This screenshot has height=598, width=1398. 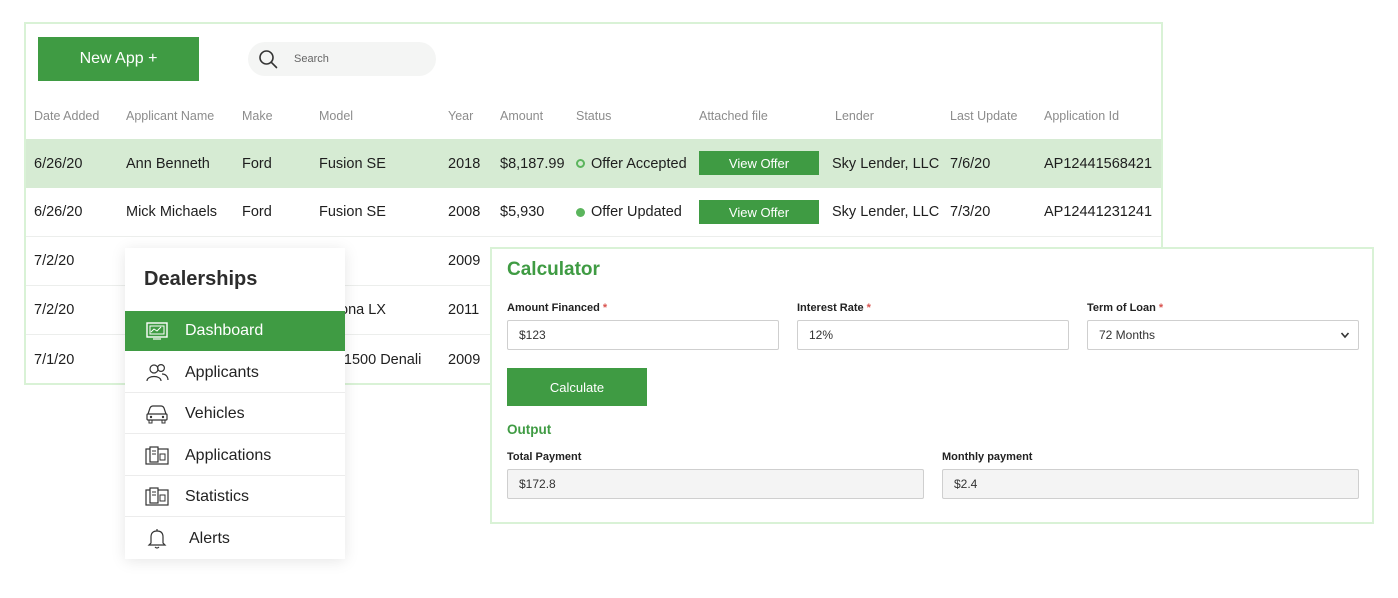 What do you see at coordinates (715, 484) in the screenshot?
I see `total-payment-field` at bounding box center [715, 484].